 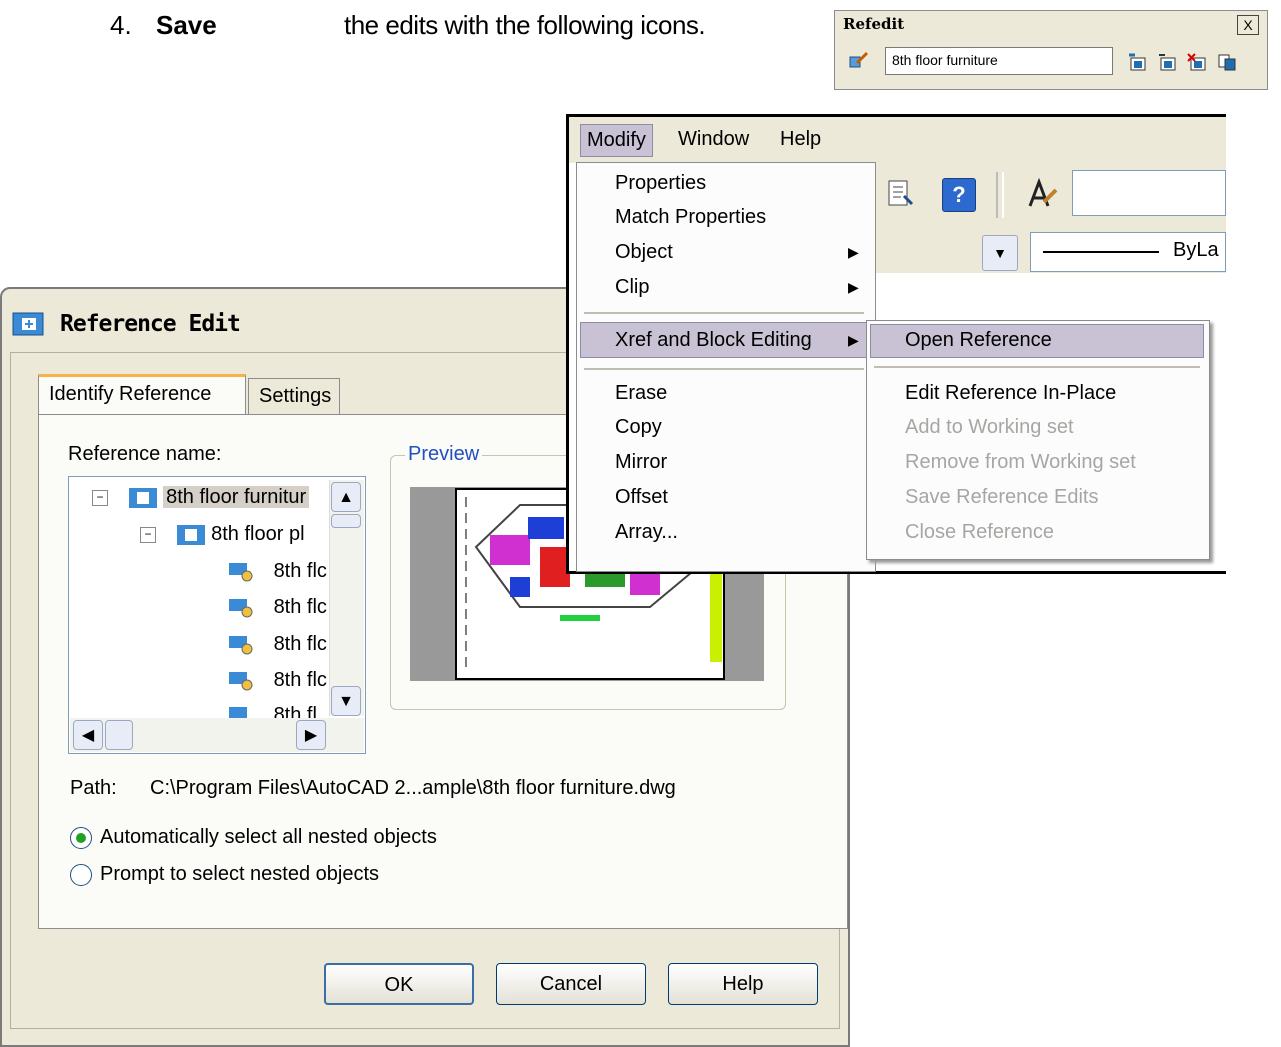 I want to click on help-icon: ?, so click(x=959, y=195).